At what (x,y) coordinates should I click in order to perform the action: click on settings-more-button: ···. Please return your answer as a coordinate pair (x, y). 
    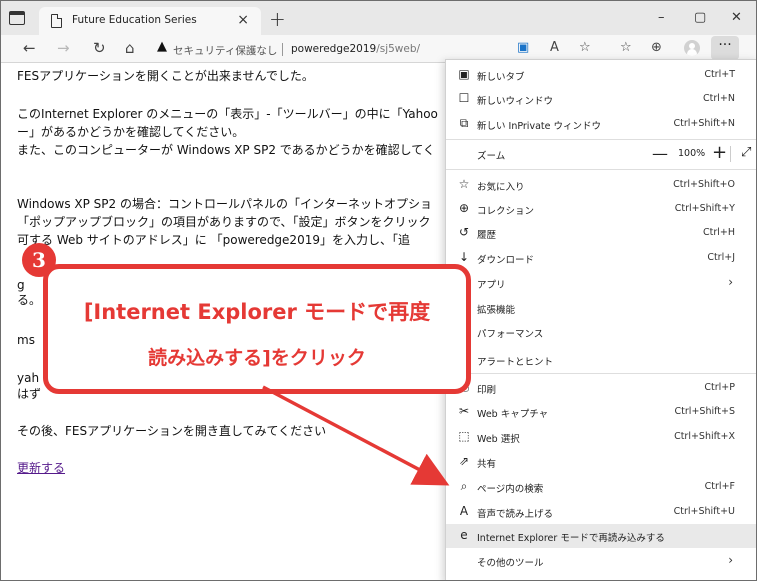
    Looking at the image, I should click on (725, 48).